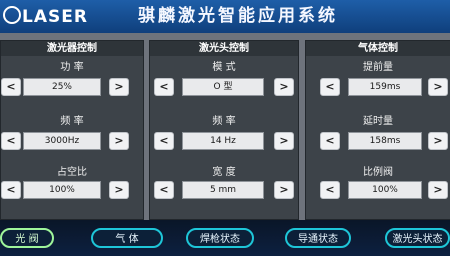  I want to click on duty-cycle-value: 100%, so click(62, 190).